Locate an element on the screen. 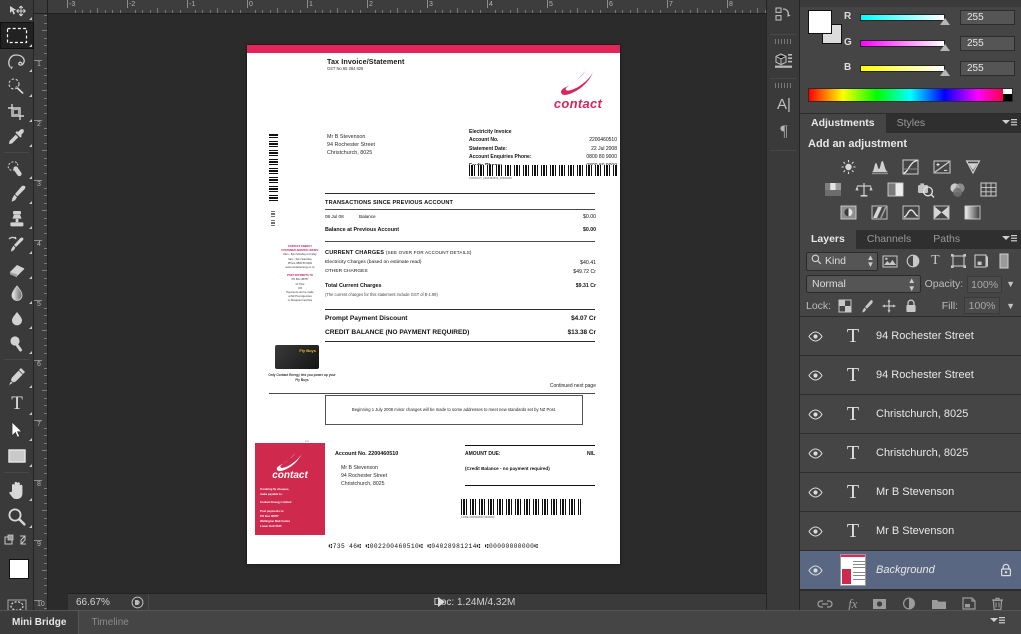 This screenshot has height=634, width=1021. slider-r-value: 255 is located at coordinates (987, 17).